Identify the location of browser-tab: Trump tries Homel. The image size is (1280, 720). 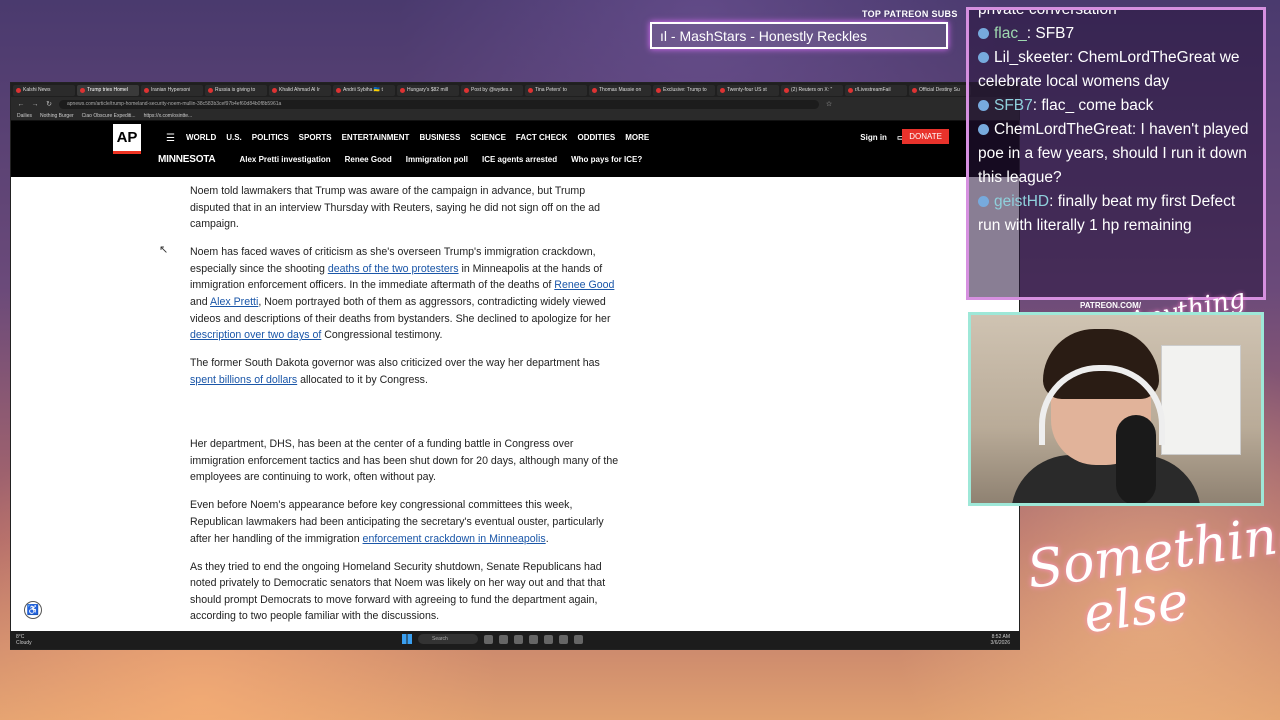
(108, 90).